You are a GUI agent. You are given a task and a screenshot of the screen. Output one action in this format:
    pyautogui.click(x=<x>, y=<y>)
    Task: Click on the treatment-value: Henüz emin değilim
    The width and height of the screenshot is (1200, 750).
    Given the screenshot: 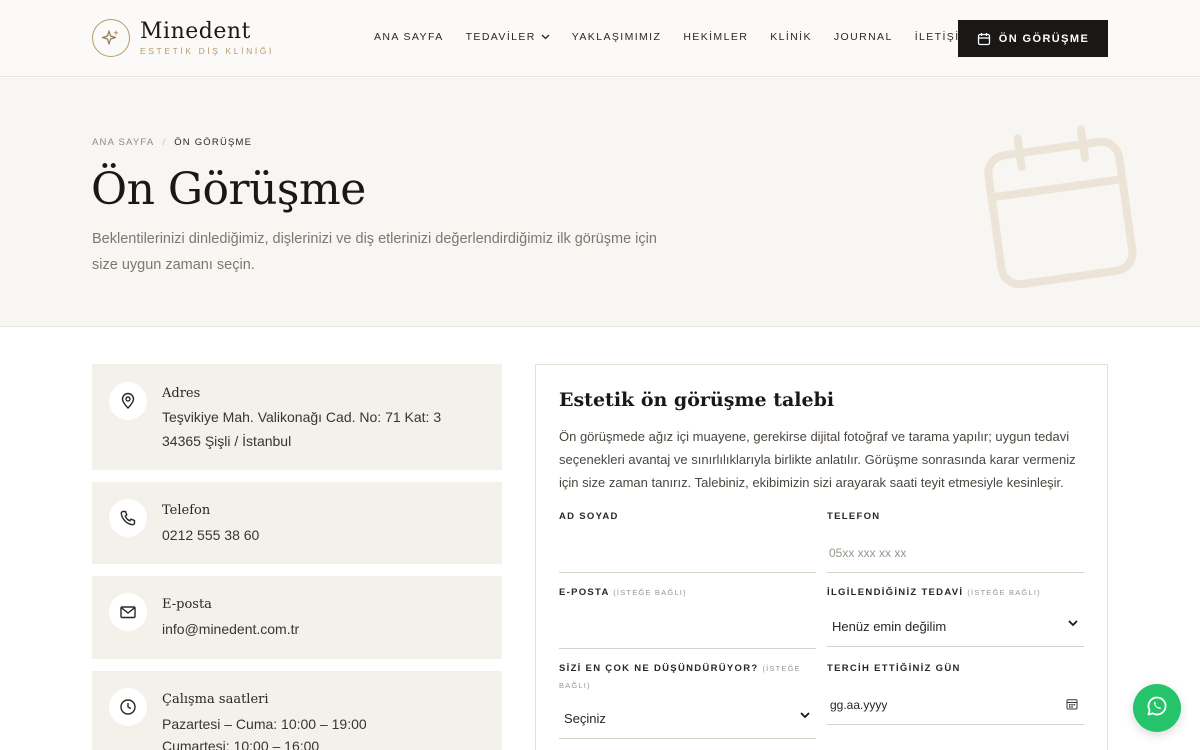 What is the action you would take?
    pyautogui.click(x=889, y=626)
    